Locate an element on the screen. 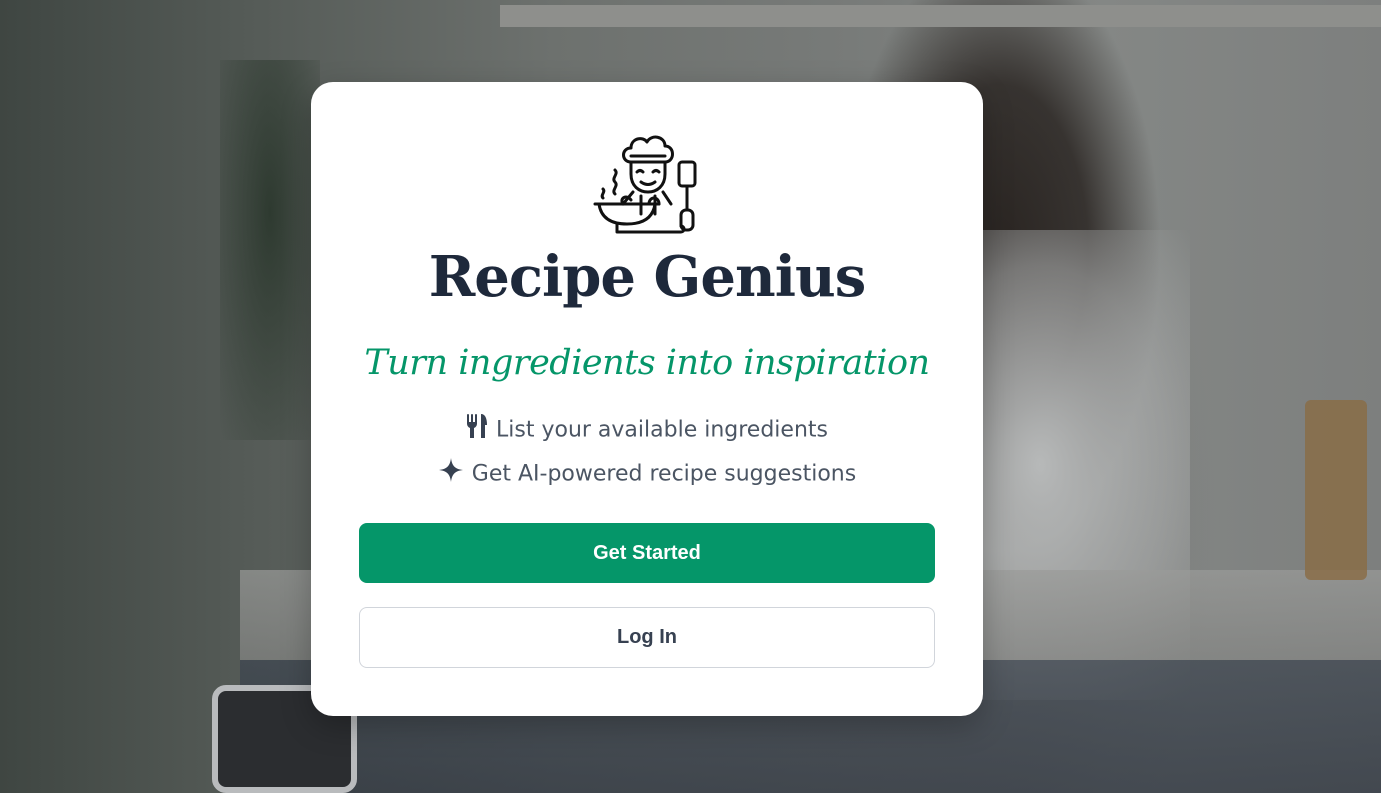 The height and width of the screenshot is (793, 1381). chef-logo-icon is located at coordinates (645, 184).